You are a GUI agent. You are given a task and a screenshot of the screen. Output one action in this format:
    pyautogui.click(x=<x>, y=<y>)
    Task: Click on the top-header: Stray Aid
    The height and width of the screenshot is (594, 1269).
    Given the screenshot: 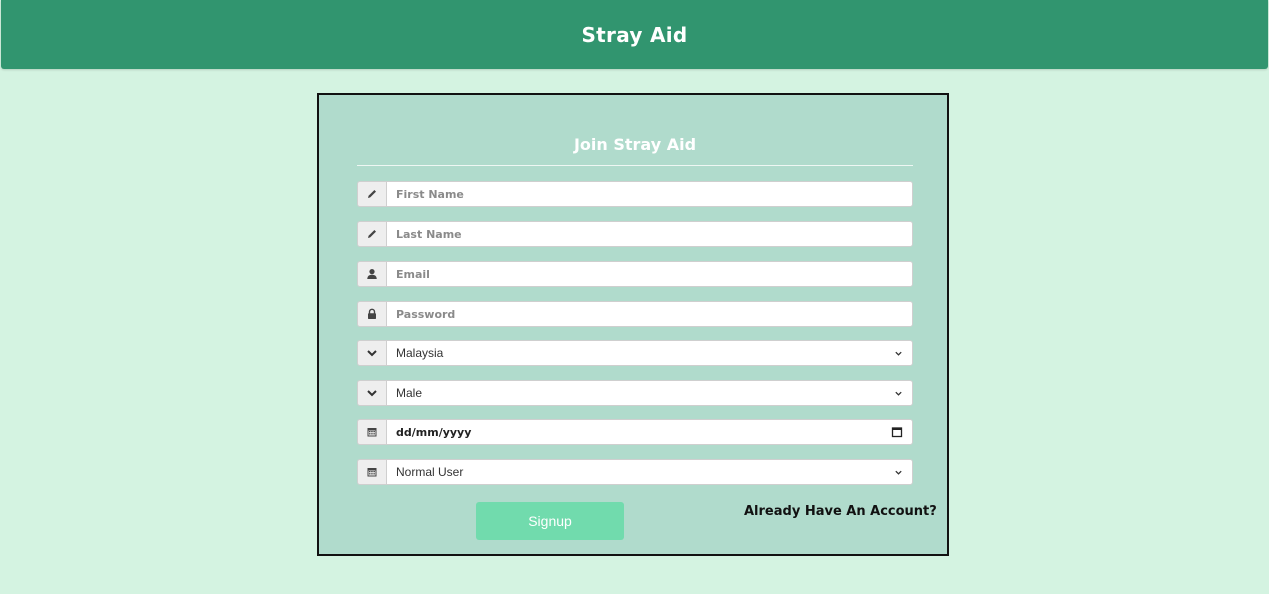 What is the action you would take?
    pyautogui.click(x=634, y=34)
    